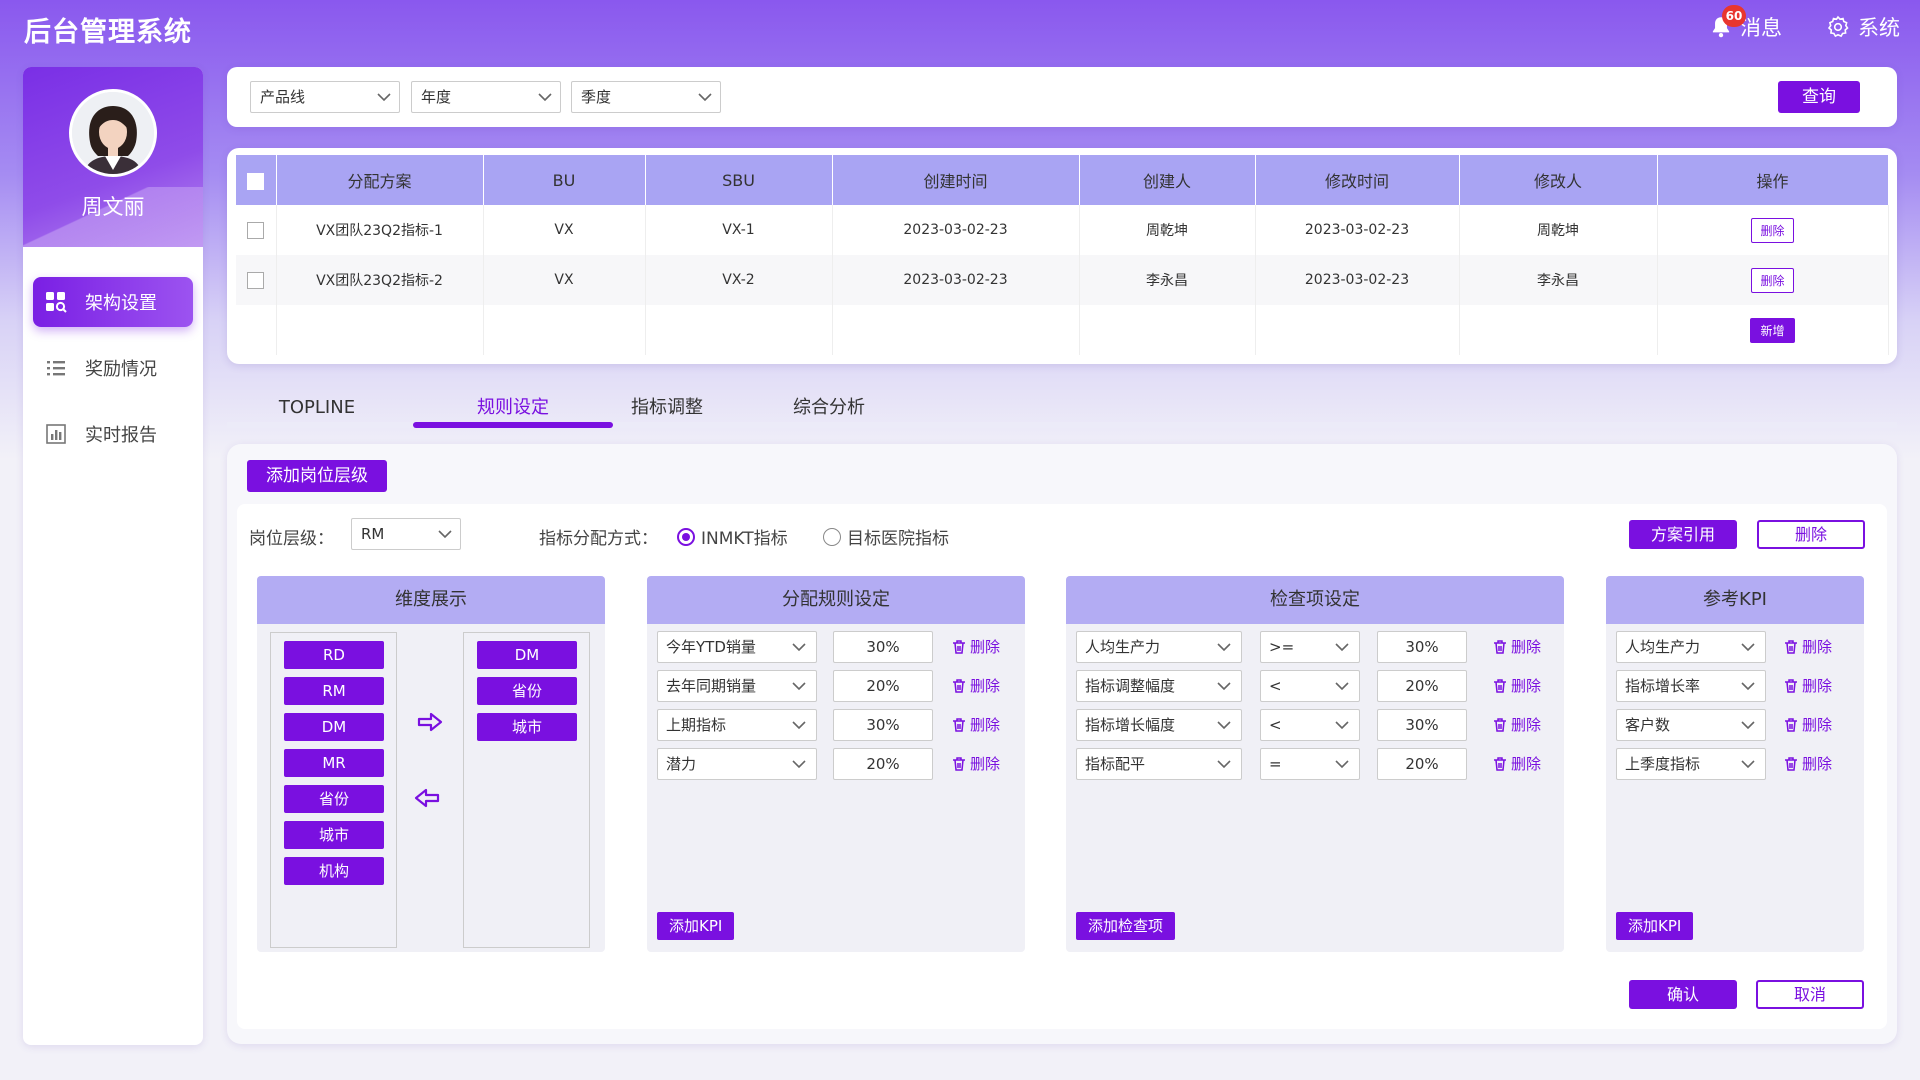 This screenshot has width=1920, height=1080. Describe the element at coordinates (711, 686) in the screenshot. I see `allocation-metric: 去年同期销量` at that location.